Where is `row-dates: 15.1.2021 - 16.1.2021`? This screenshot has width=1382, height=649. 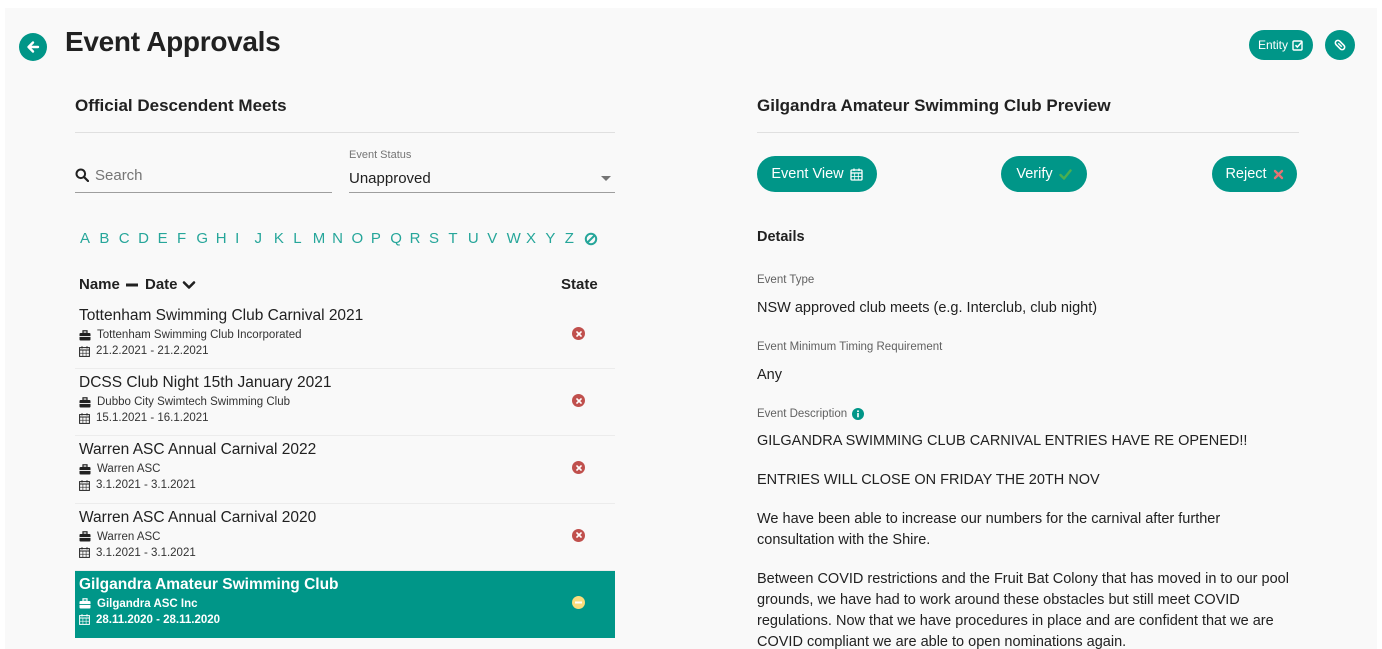 row-dates: 15.1.2021 - 16.1.2021 is located at coordinates (347, 418).